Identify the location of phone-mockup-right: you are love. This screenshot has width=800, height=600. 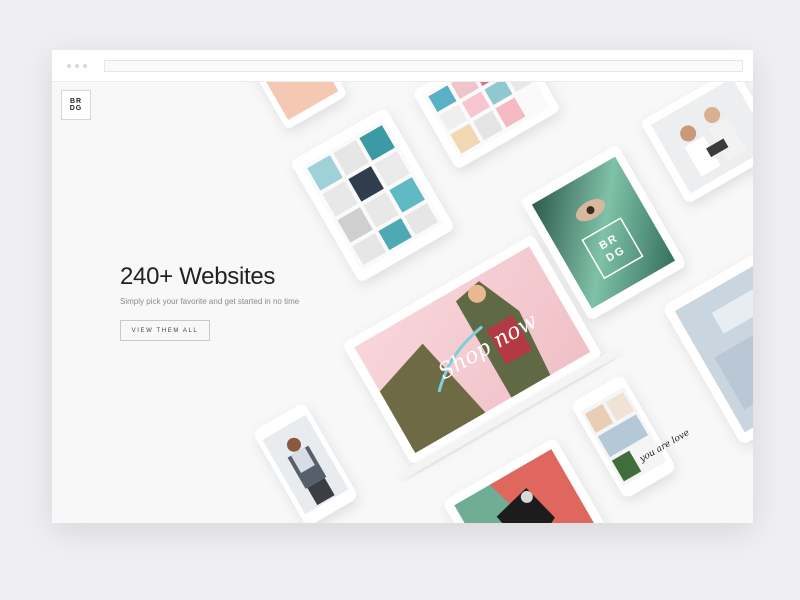
(631, 436).